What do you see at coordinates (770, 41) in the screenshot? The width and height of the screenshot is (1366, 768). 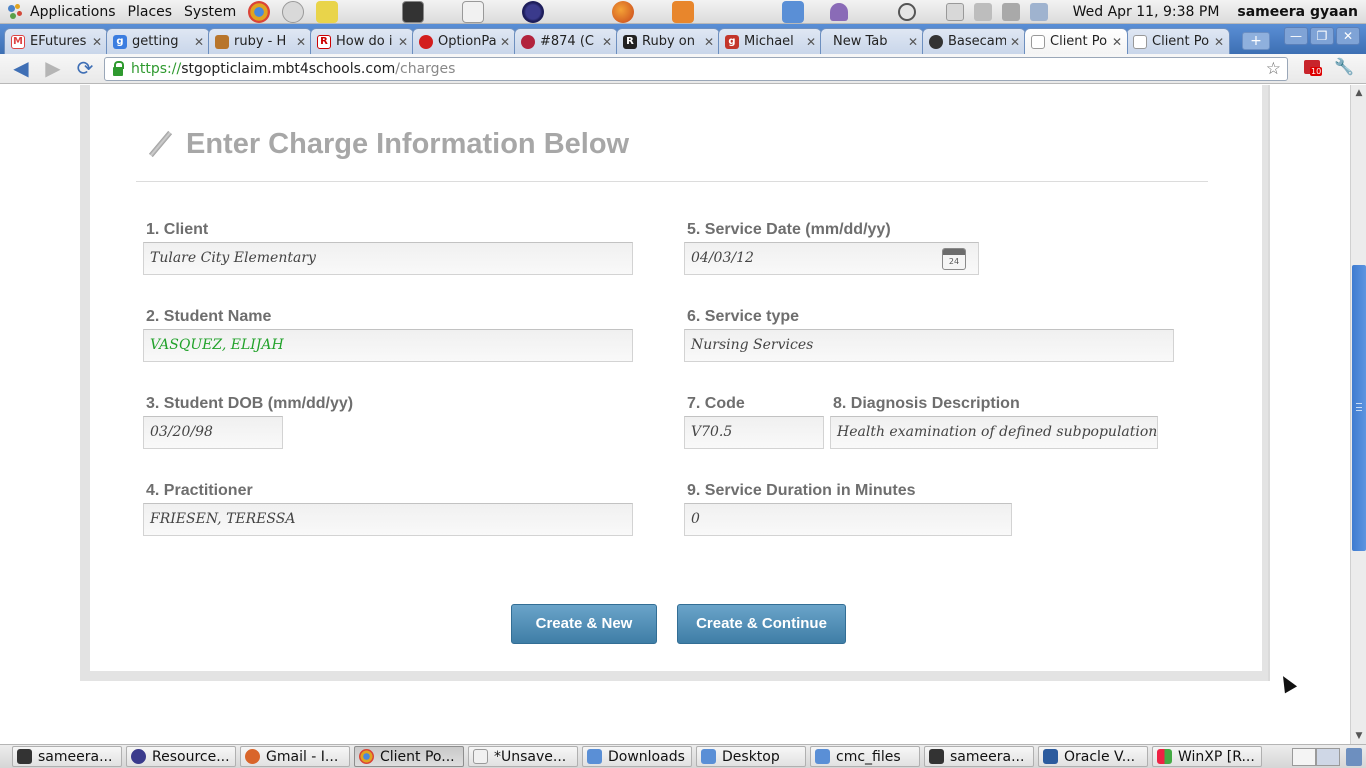 I see `browser-tab: g Michael ✕` at bounding box center [770, 41].